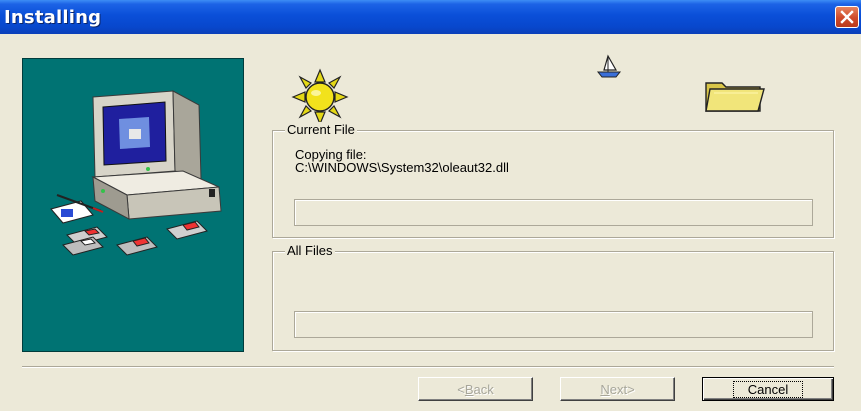 This screenshot has width=861, height=411. What do you see at coordinates (53, 17) in the screenshot?
I see `window-title: Installing` at bounding box center [53, 17].